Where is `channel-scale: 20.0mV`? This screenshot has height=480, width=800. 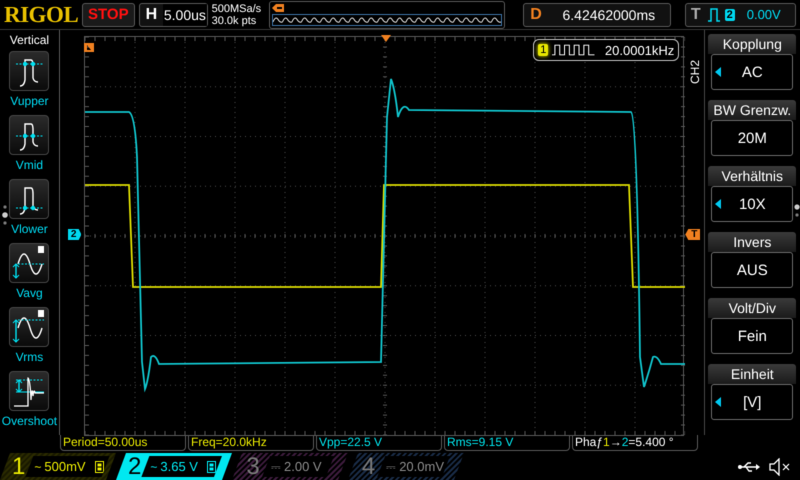
channel-scale: 20.0mV is located at coordinates (421, 466).